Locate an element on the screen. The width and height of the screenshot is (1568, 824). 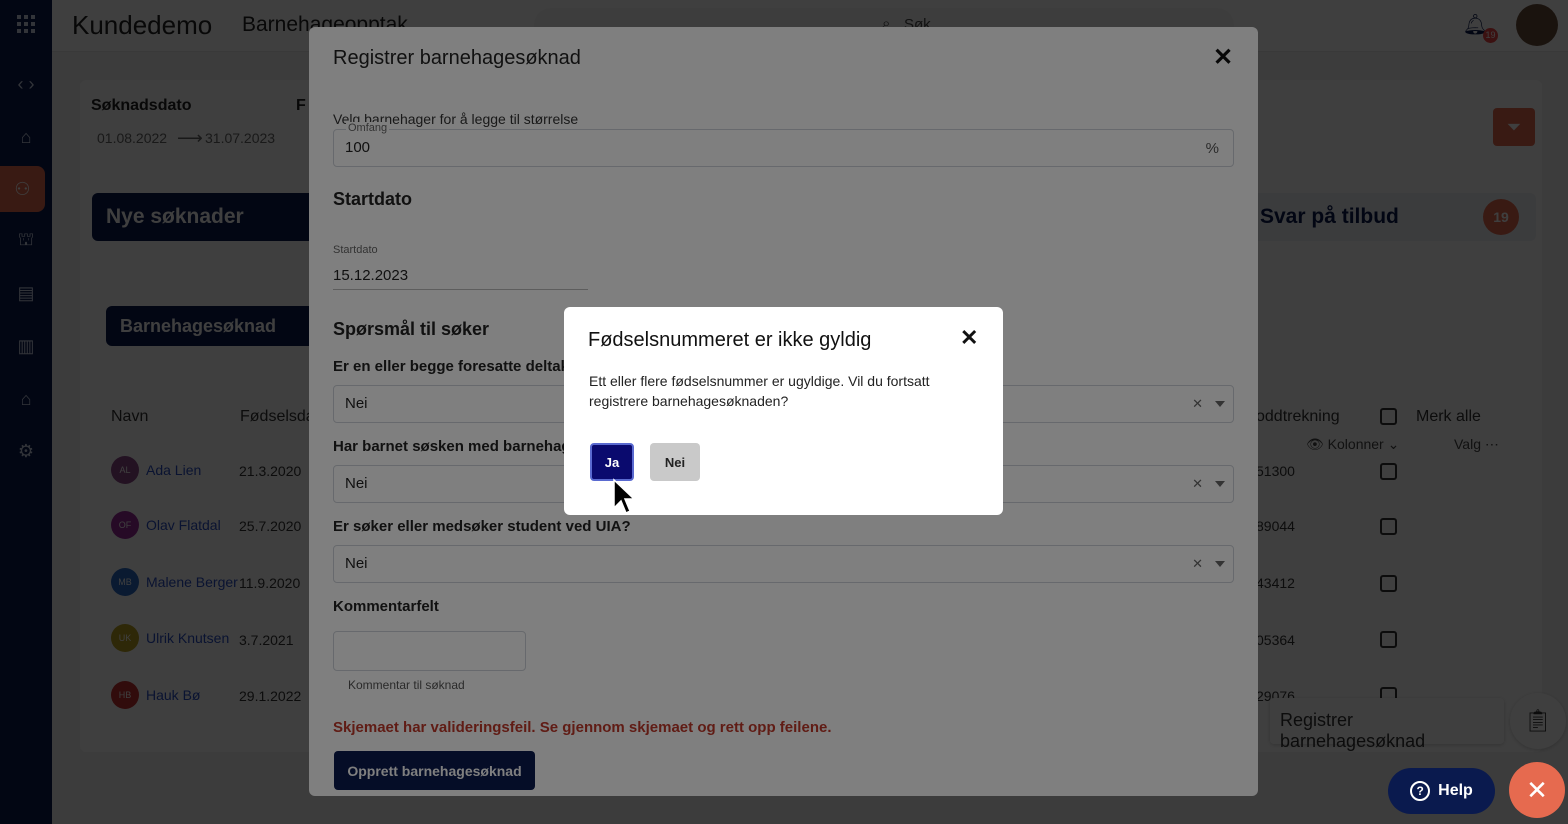
yes-button: Ja is located at coordinates (612, 462).